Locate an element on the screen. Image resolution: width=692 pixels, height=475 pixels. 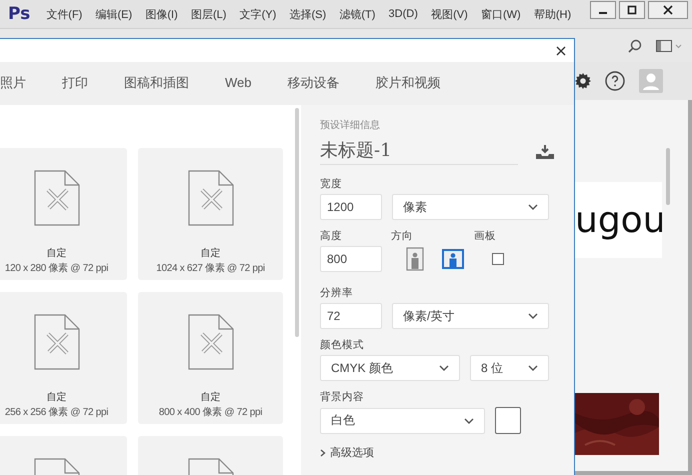
help-icon is located at coordinates (615, 81).